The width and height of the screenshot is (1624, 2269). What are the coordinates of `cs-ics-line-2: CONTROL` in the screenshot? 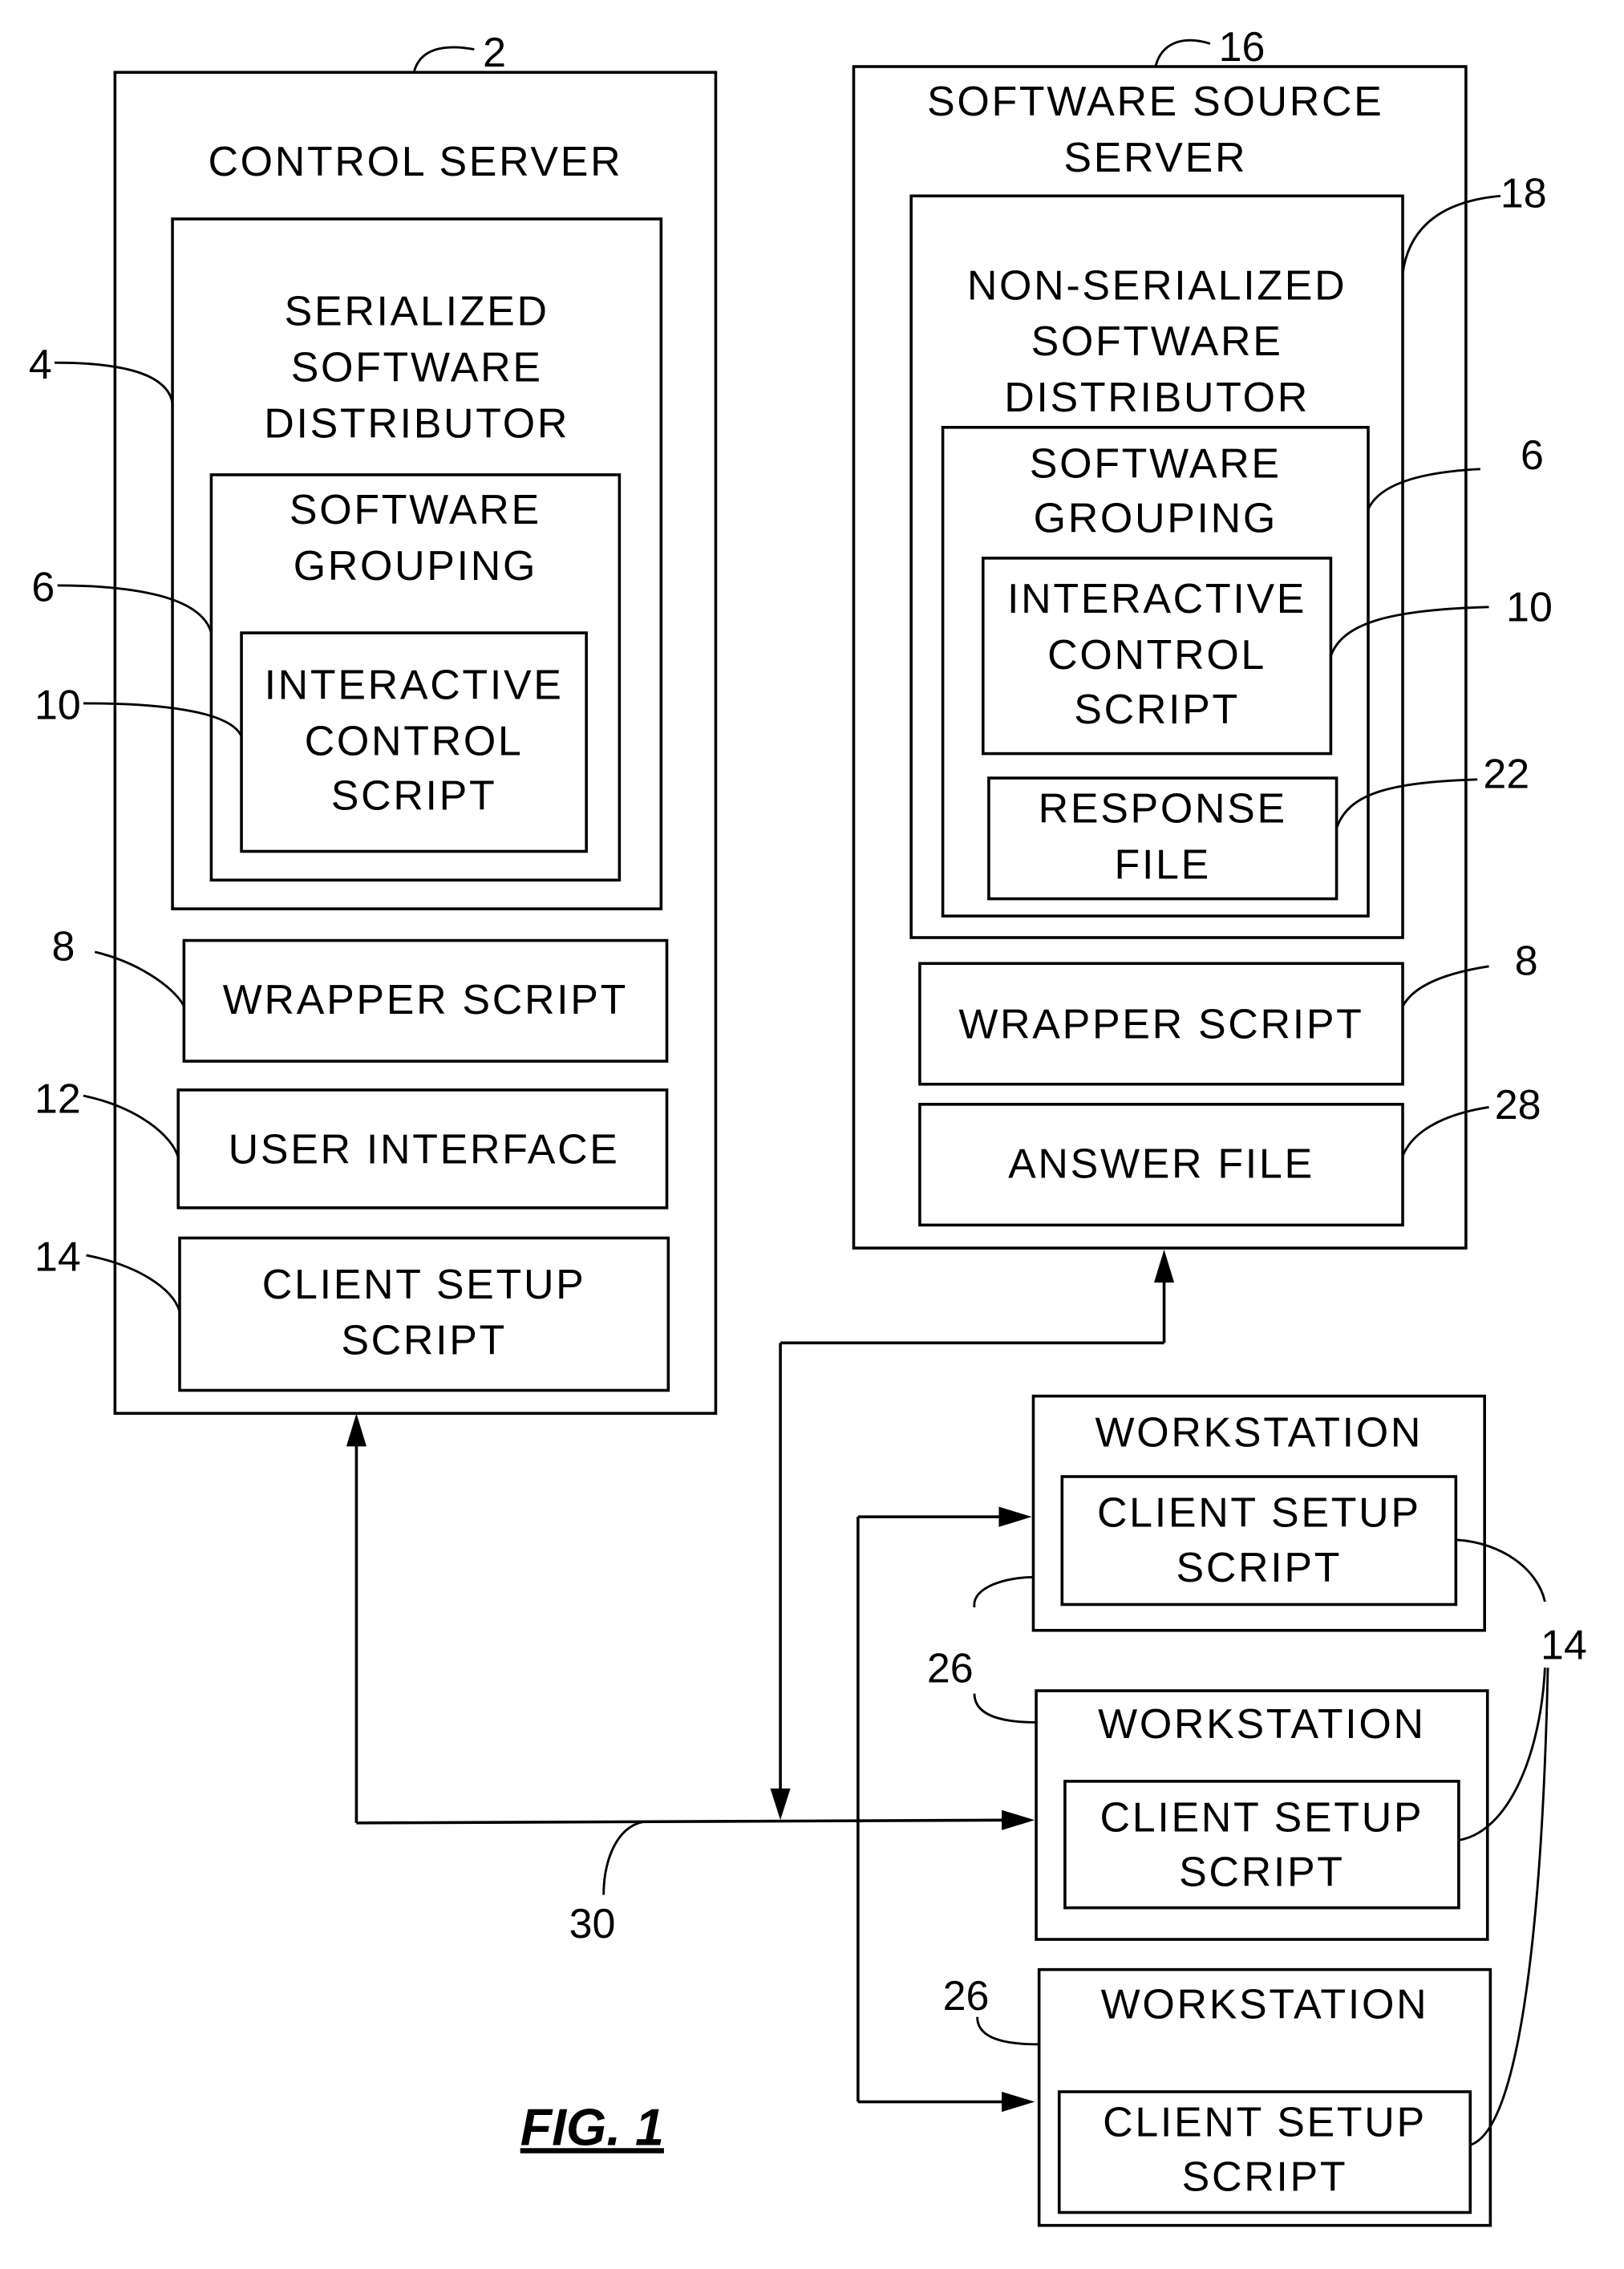 It's located at (414, 741).